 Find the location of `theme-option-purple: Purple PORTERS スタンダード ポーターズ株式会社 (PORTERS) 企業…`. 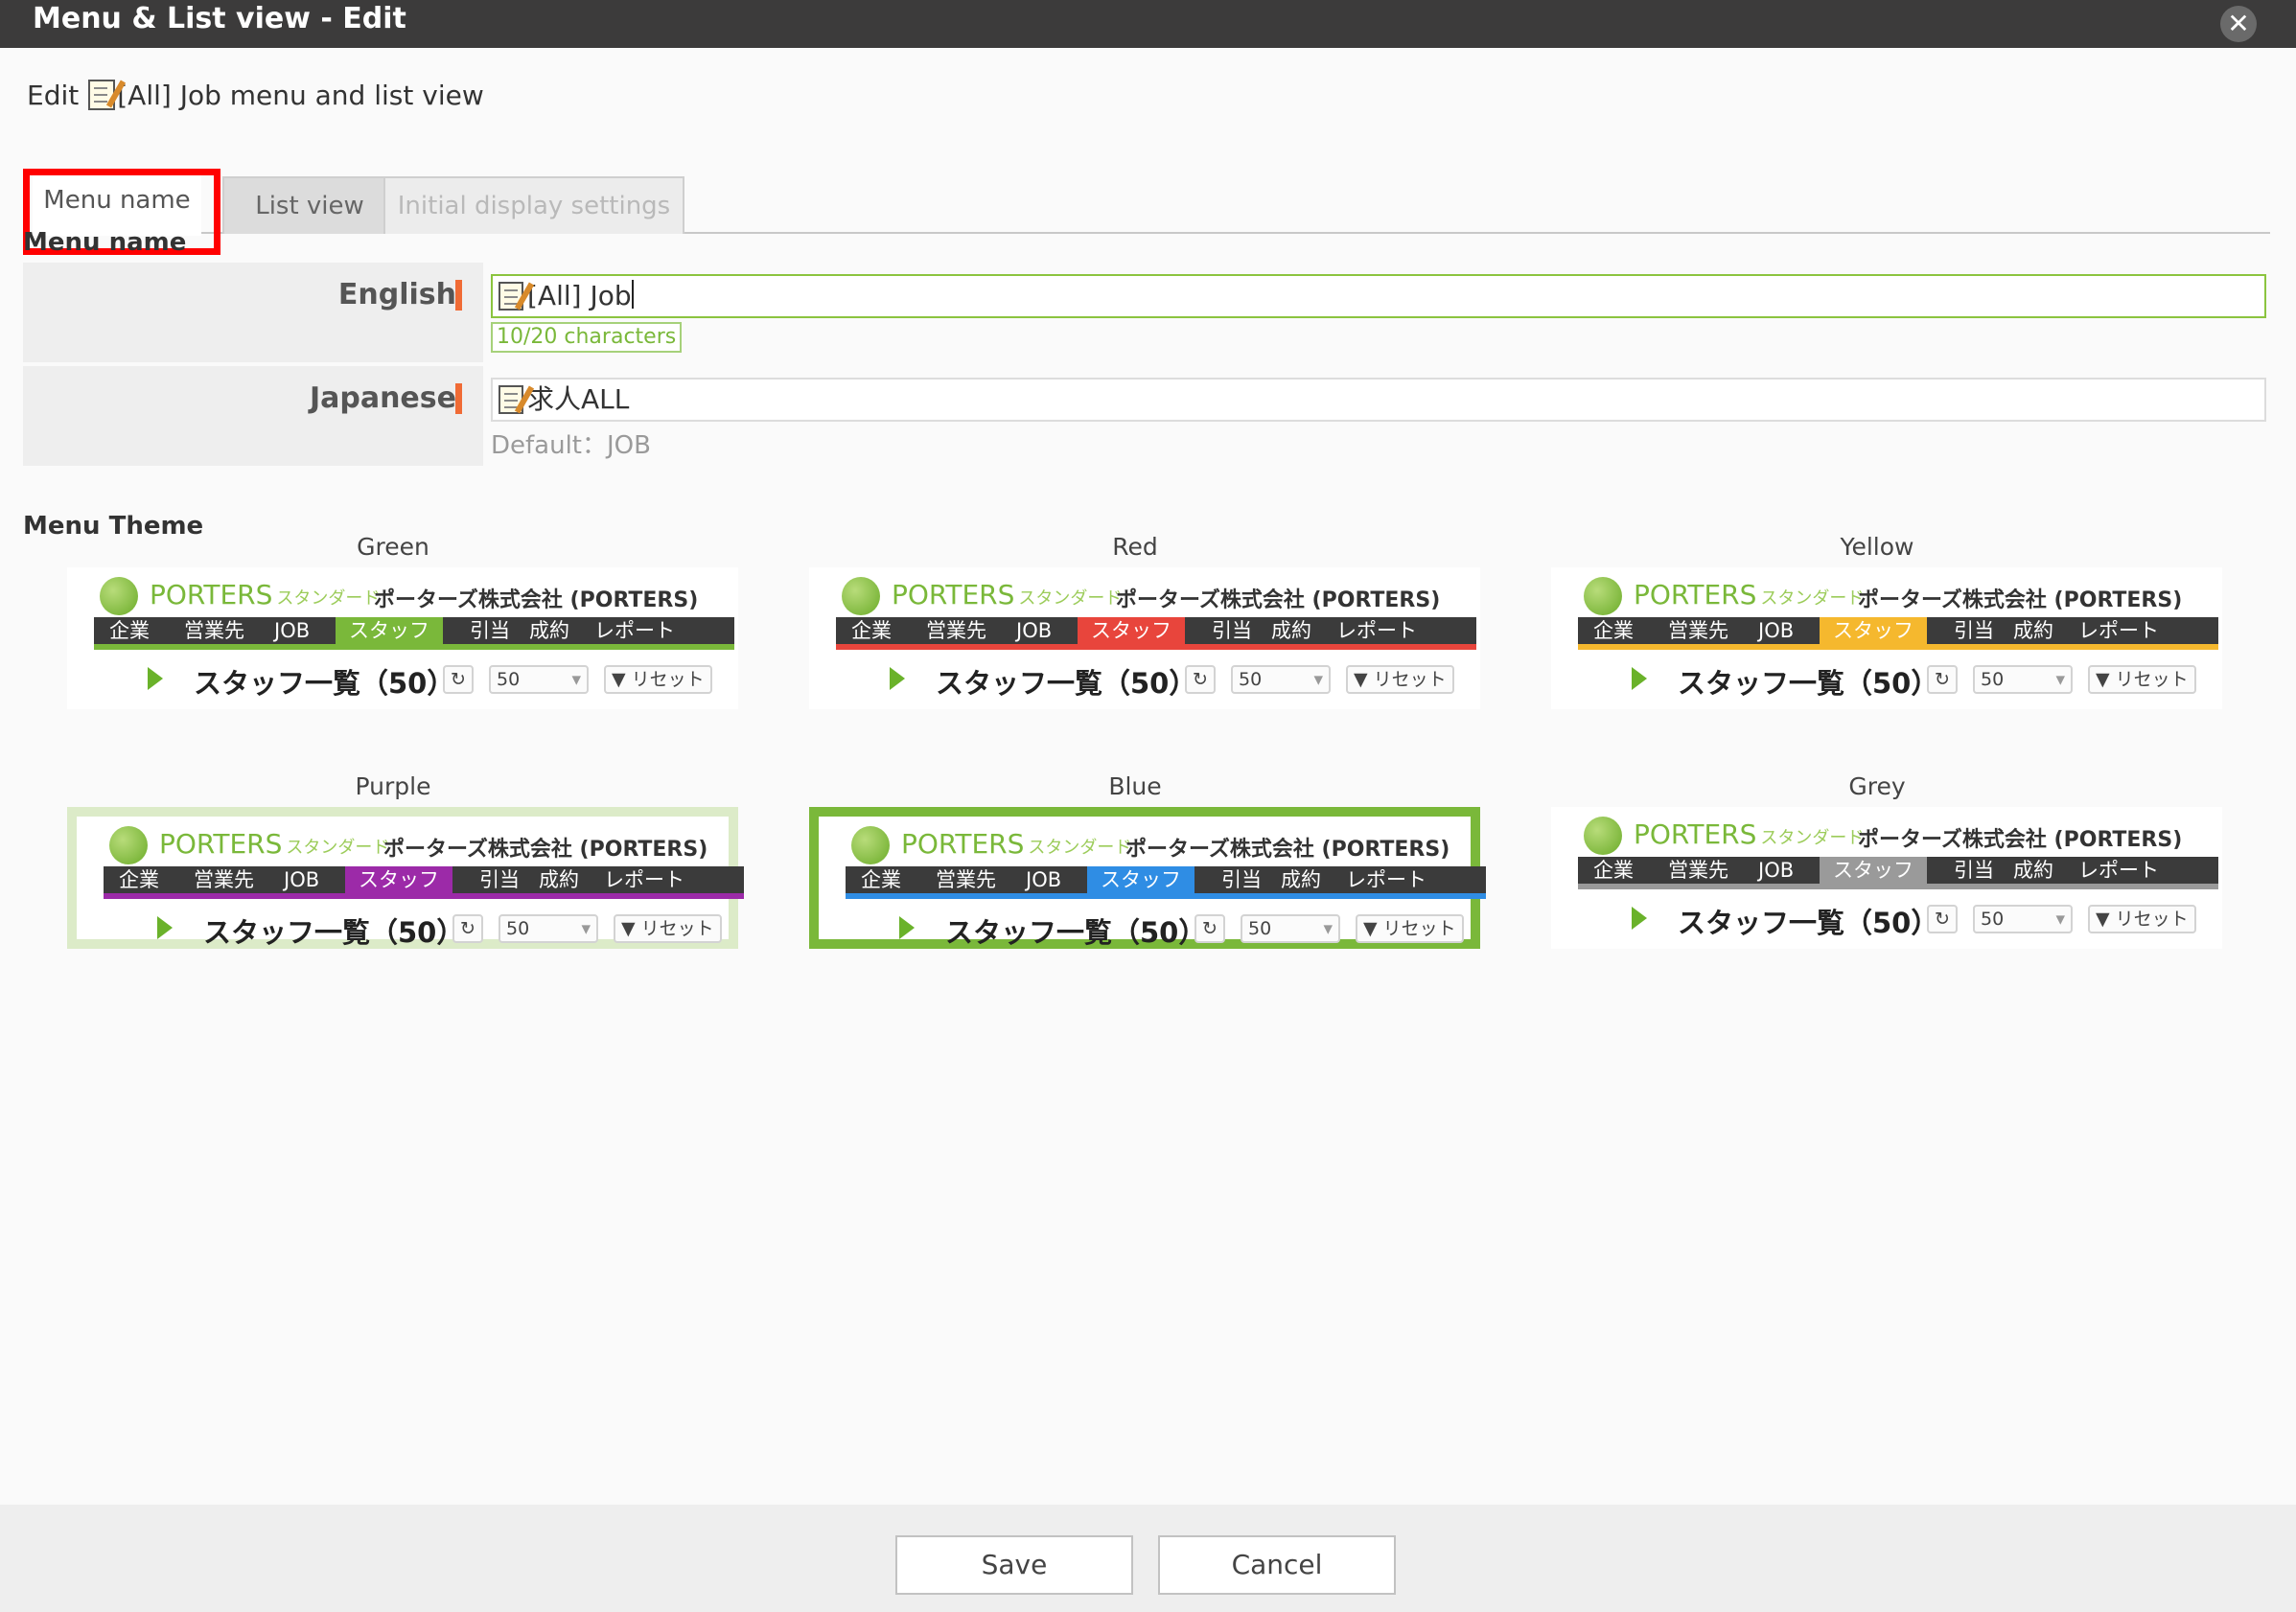

theme-option-purple: Purple PORTERS スタンダード ポーターズ株式会社 (PORTERS) 企業… is located at coordinates (396, 863).